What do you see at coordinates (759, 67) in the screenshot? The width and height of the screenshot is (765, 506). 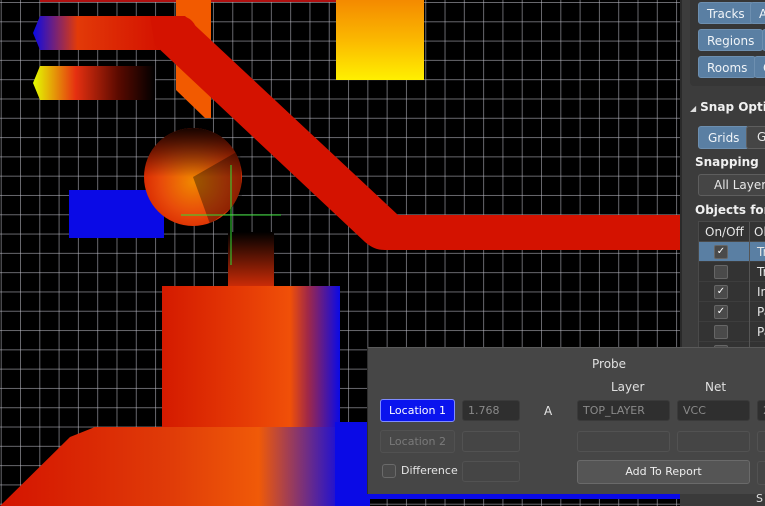 I see `filter-o-button: O` at bounding box center [759, 67].